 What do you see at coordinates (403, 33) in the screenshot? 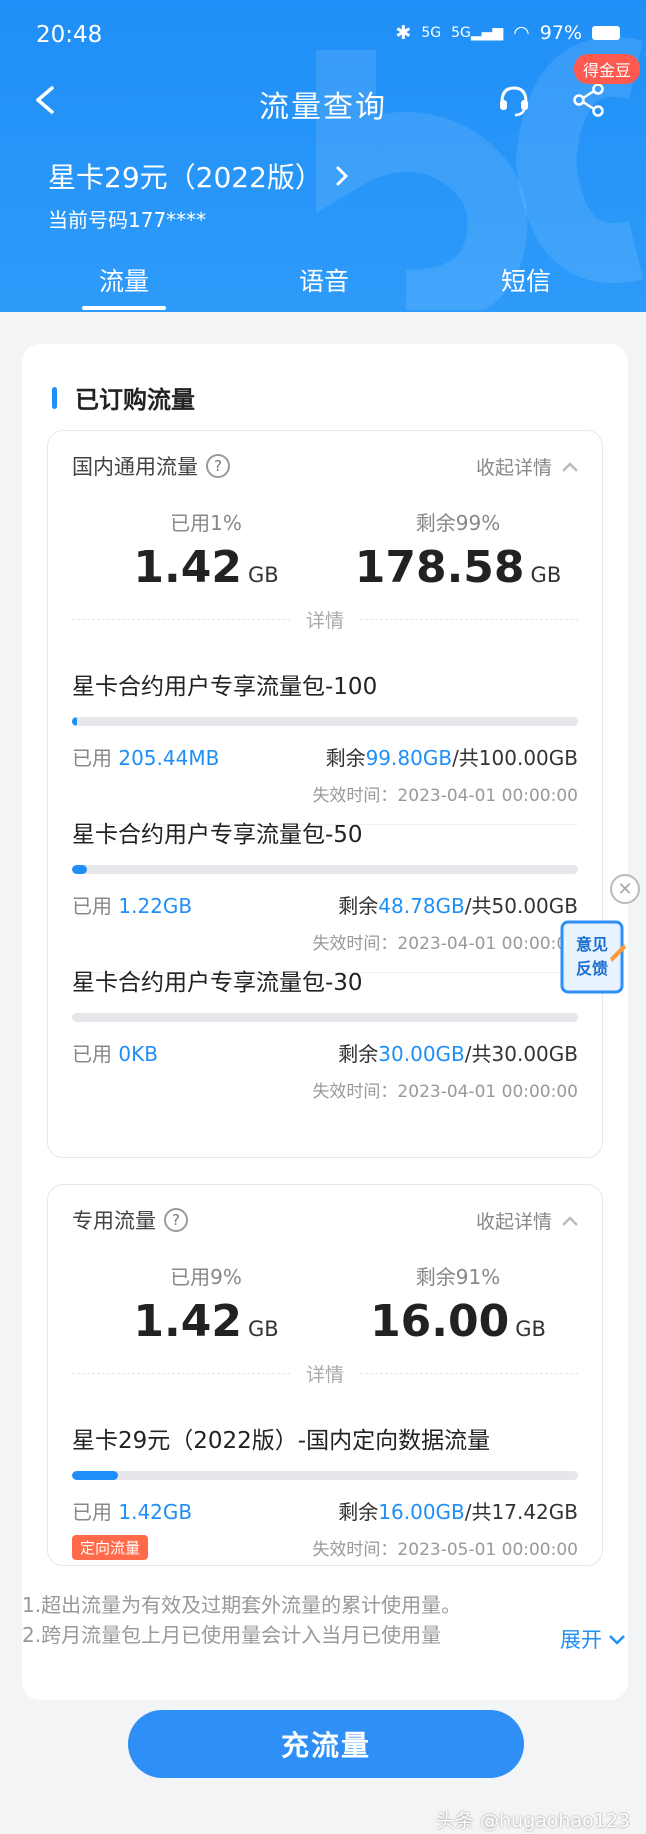
I see `bluetooth-icon: ✱` at bounding box center [403, 33].